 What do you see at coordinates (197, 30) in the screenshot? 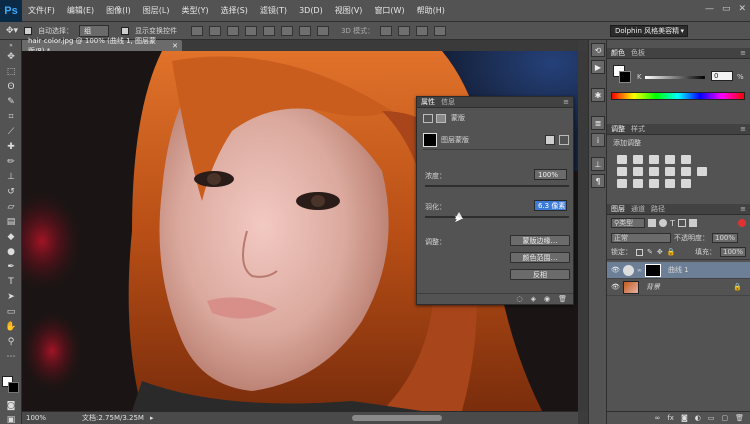
I see `align-top-icon` at bounding box center [197, 30].